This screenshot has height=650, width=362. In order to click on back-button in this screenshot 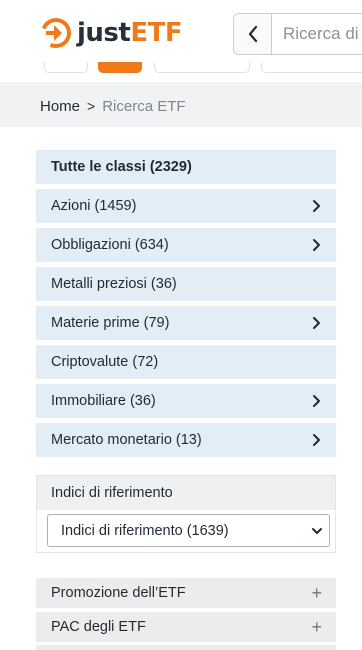, I will do `click(253, 34)`.